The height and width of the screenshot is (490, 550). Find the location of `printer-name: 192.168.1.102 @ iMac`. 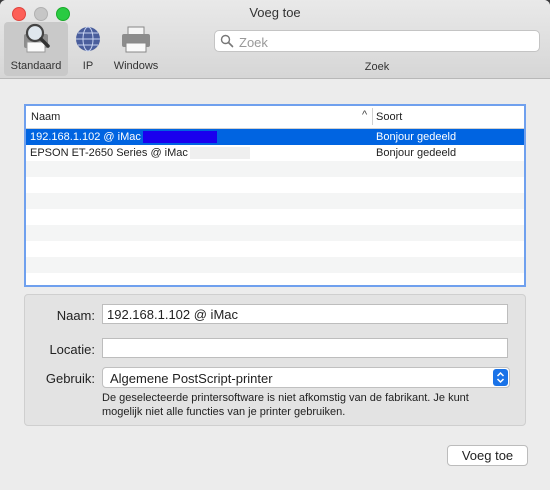

printer-name: 192.168.1.102 @ iMac is located at coordinates (85, 137).